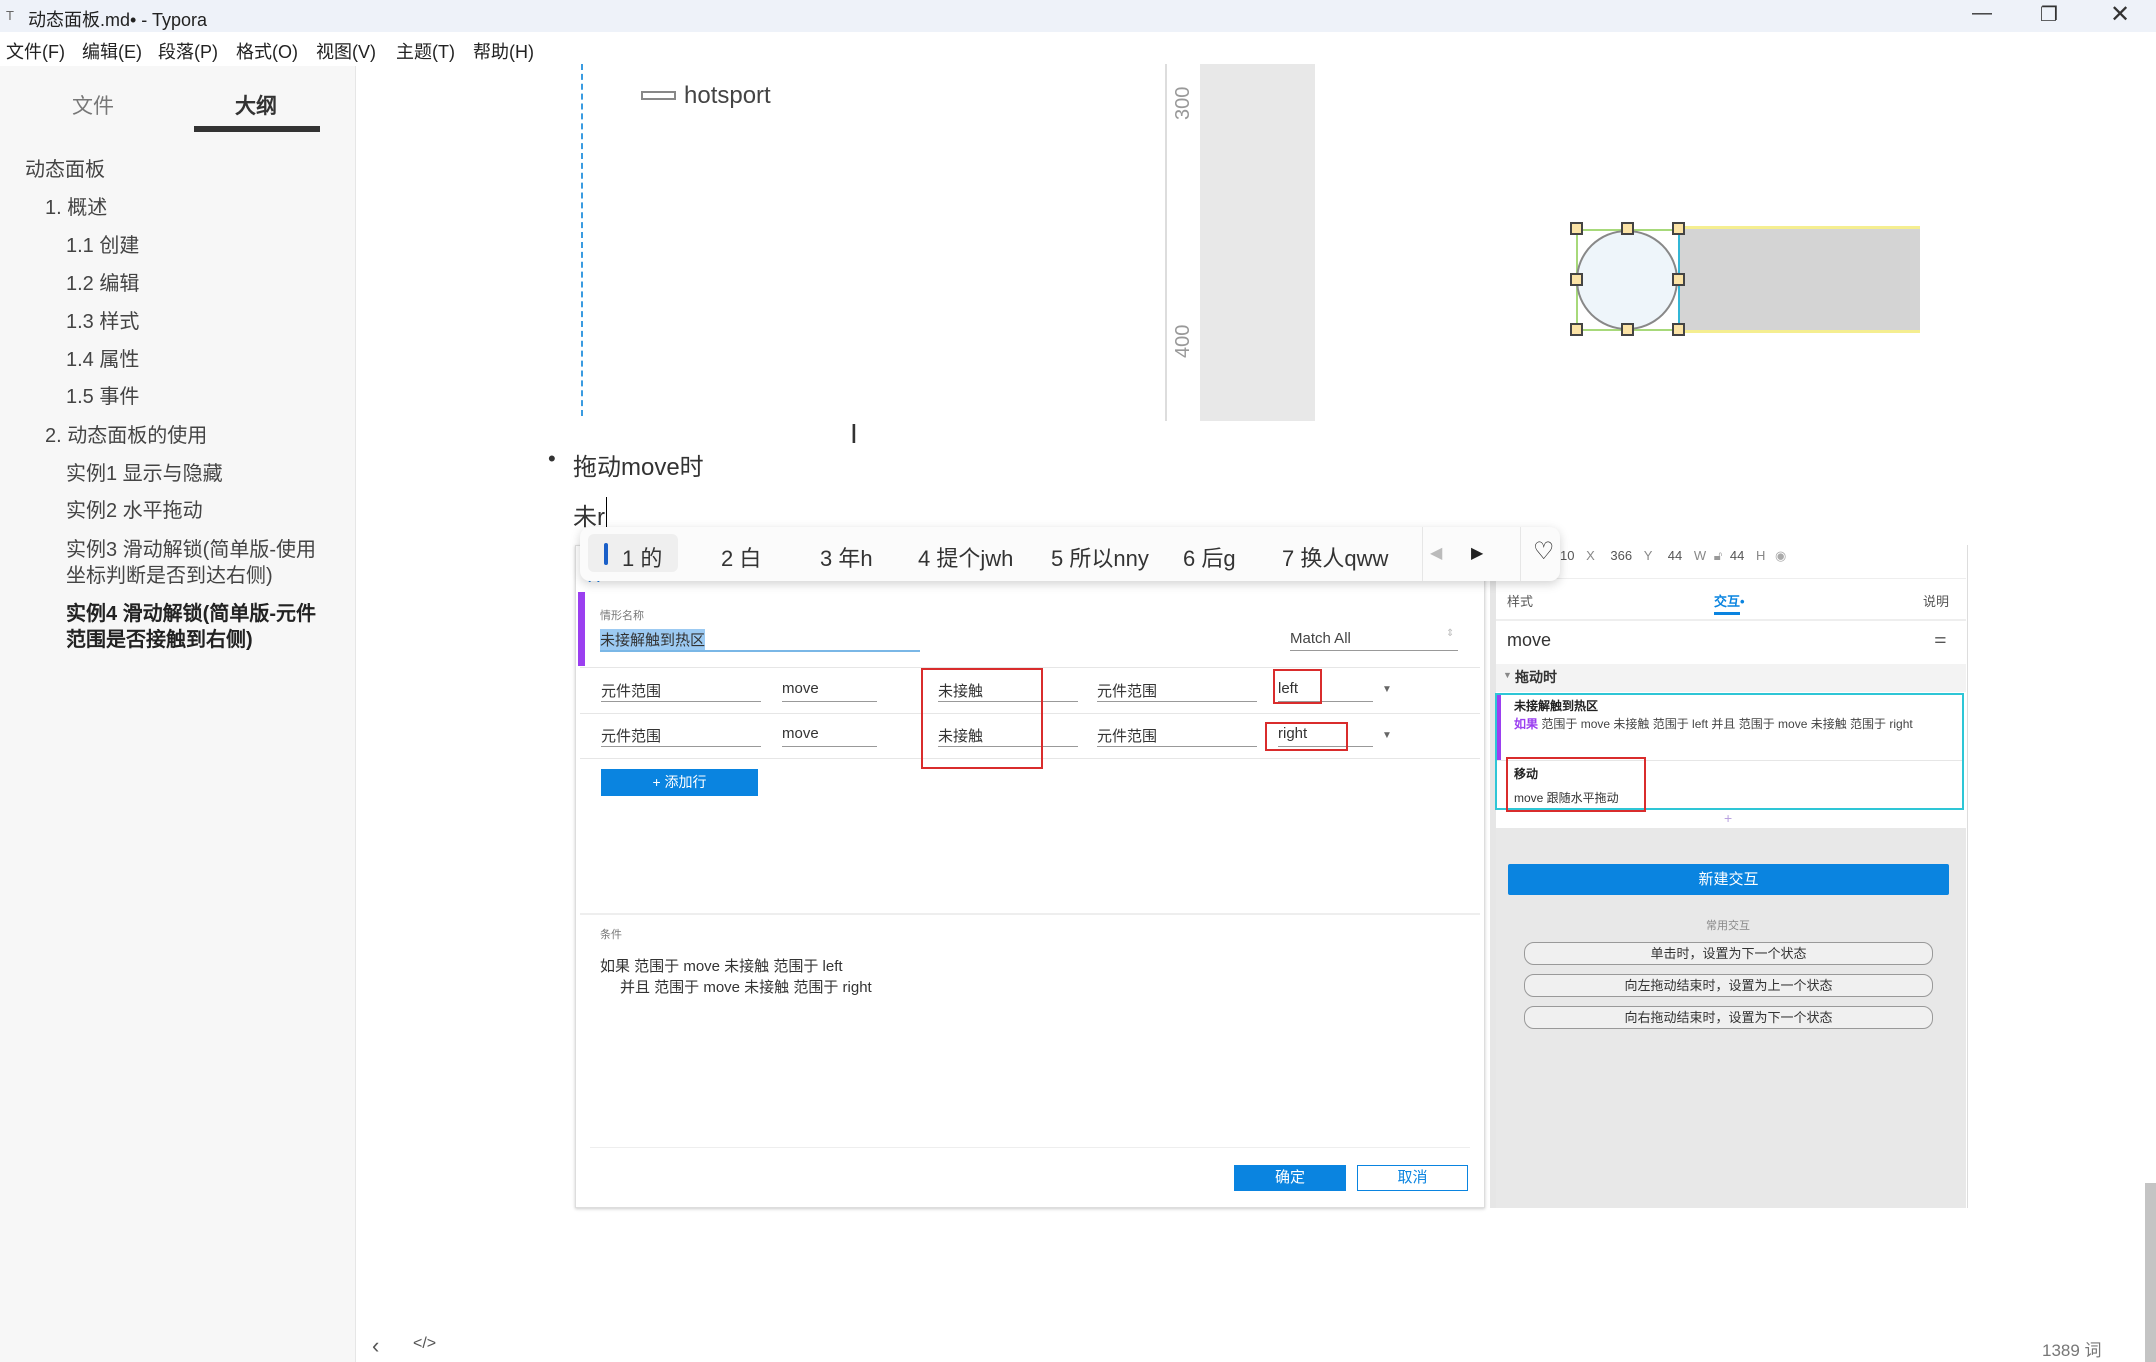 The image size is (2156, 1362). What do you see at coordinates (965, 557) in the screenshot?
I see `ime-candidate: 4 提个jwh` at bounding box center [965, 557].